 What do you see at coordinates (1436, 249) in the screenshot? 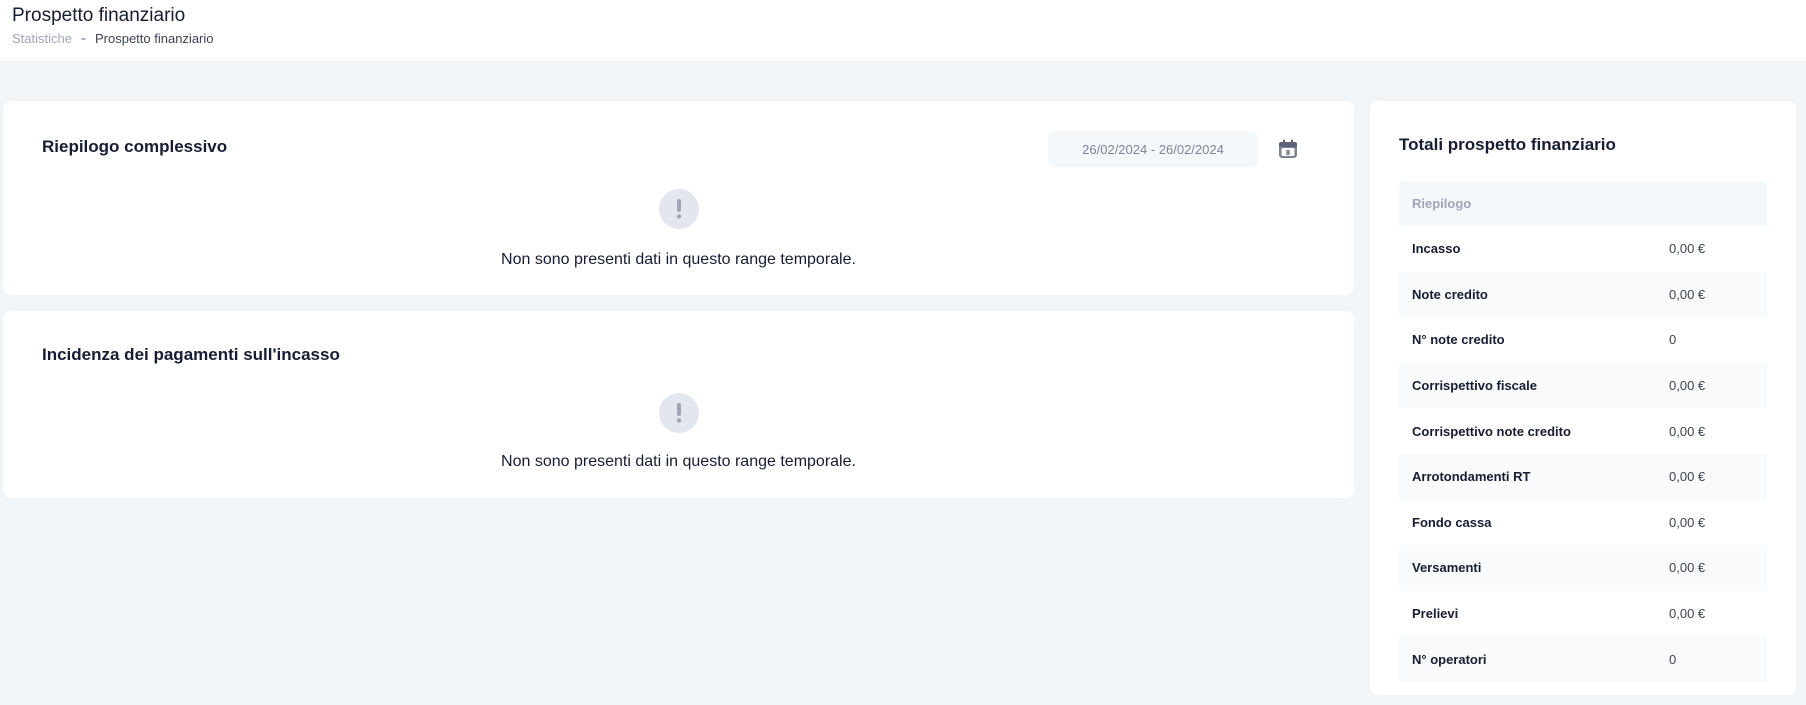
I see `row-label: Incasso` at bounding box center [1436, 249].